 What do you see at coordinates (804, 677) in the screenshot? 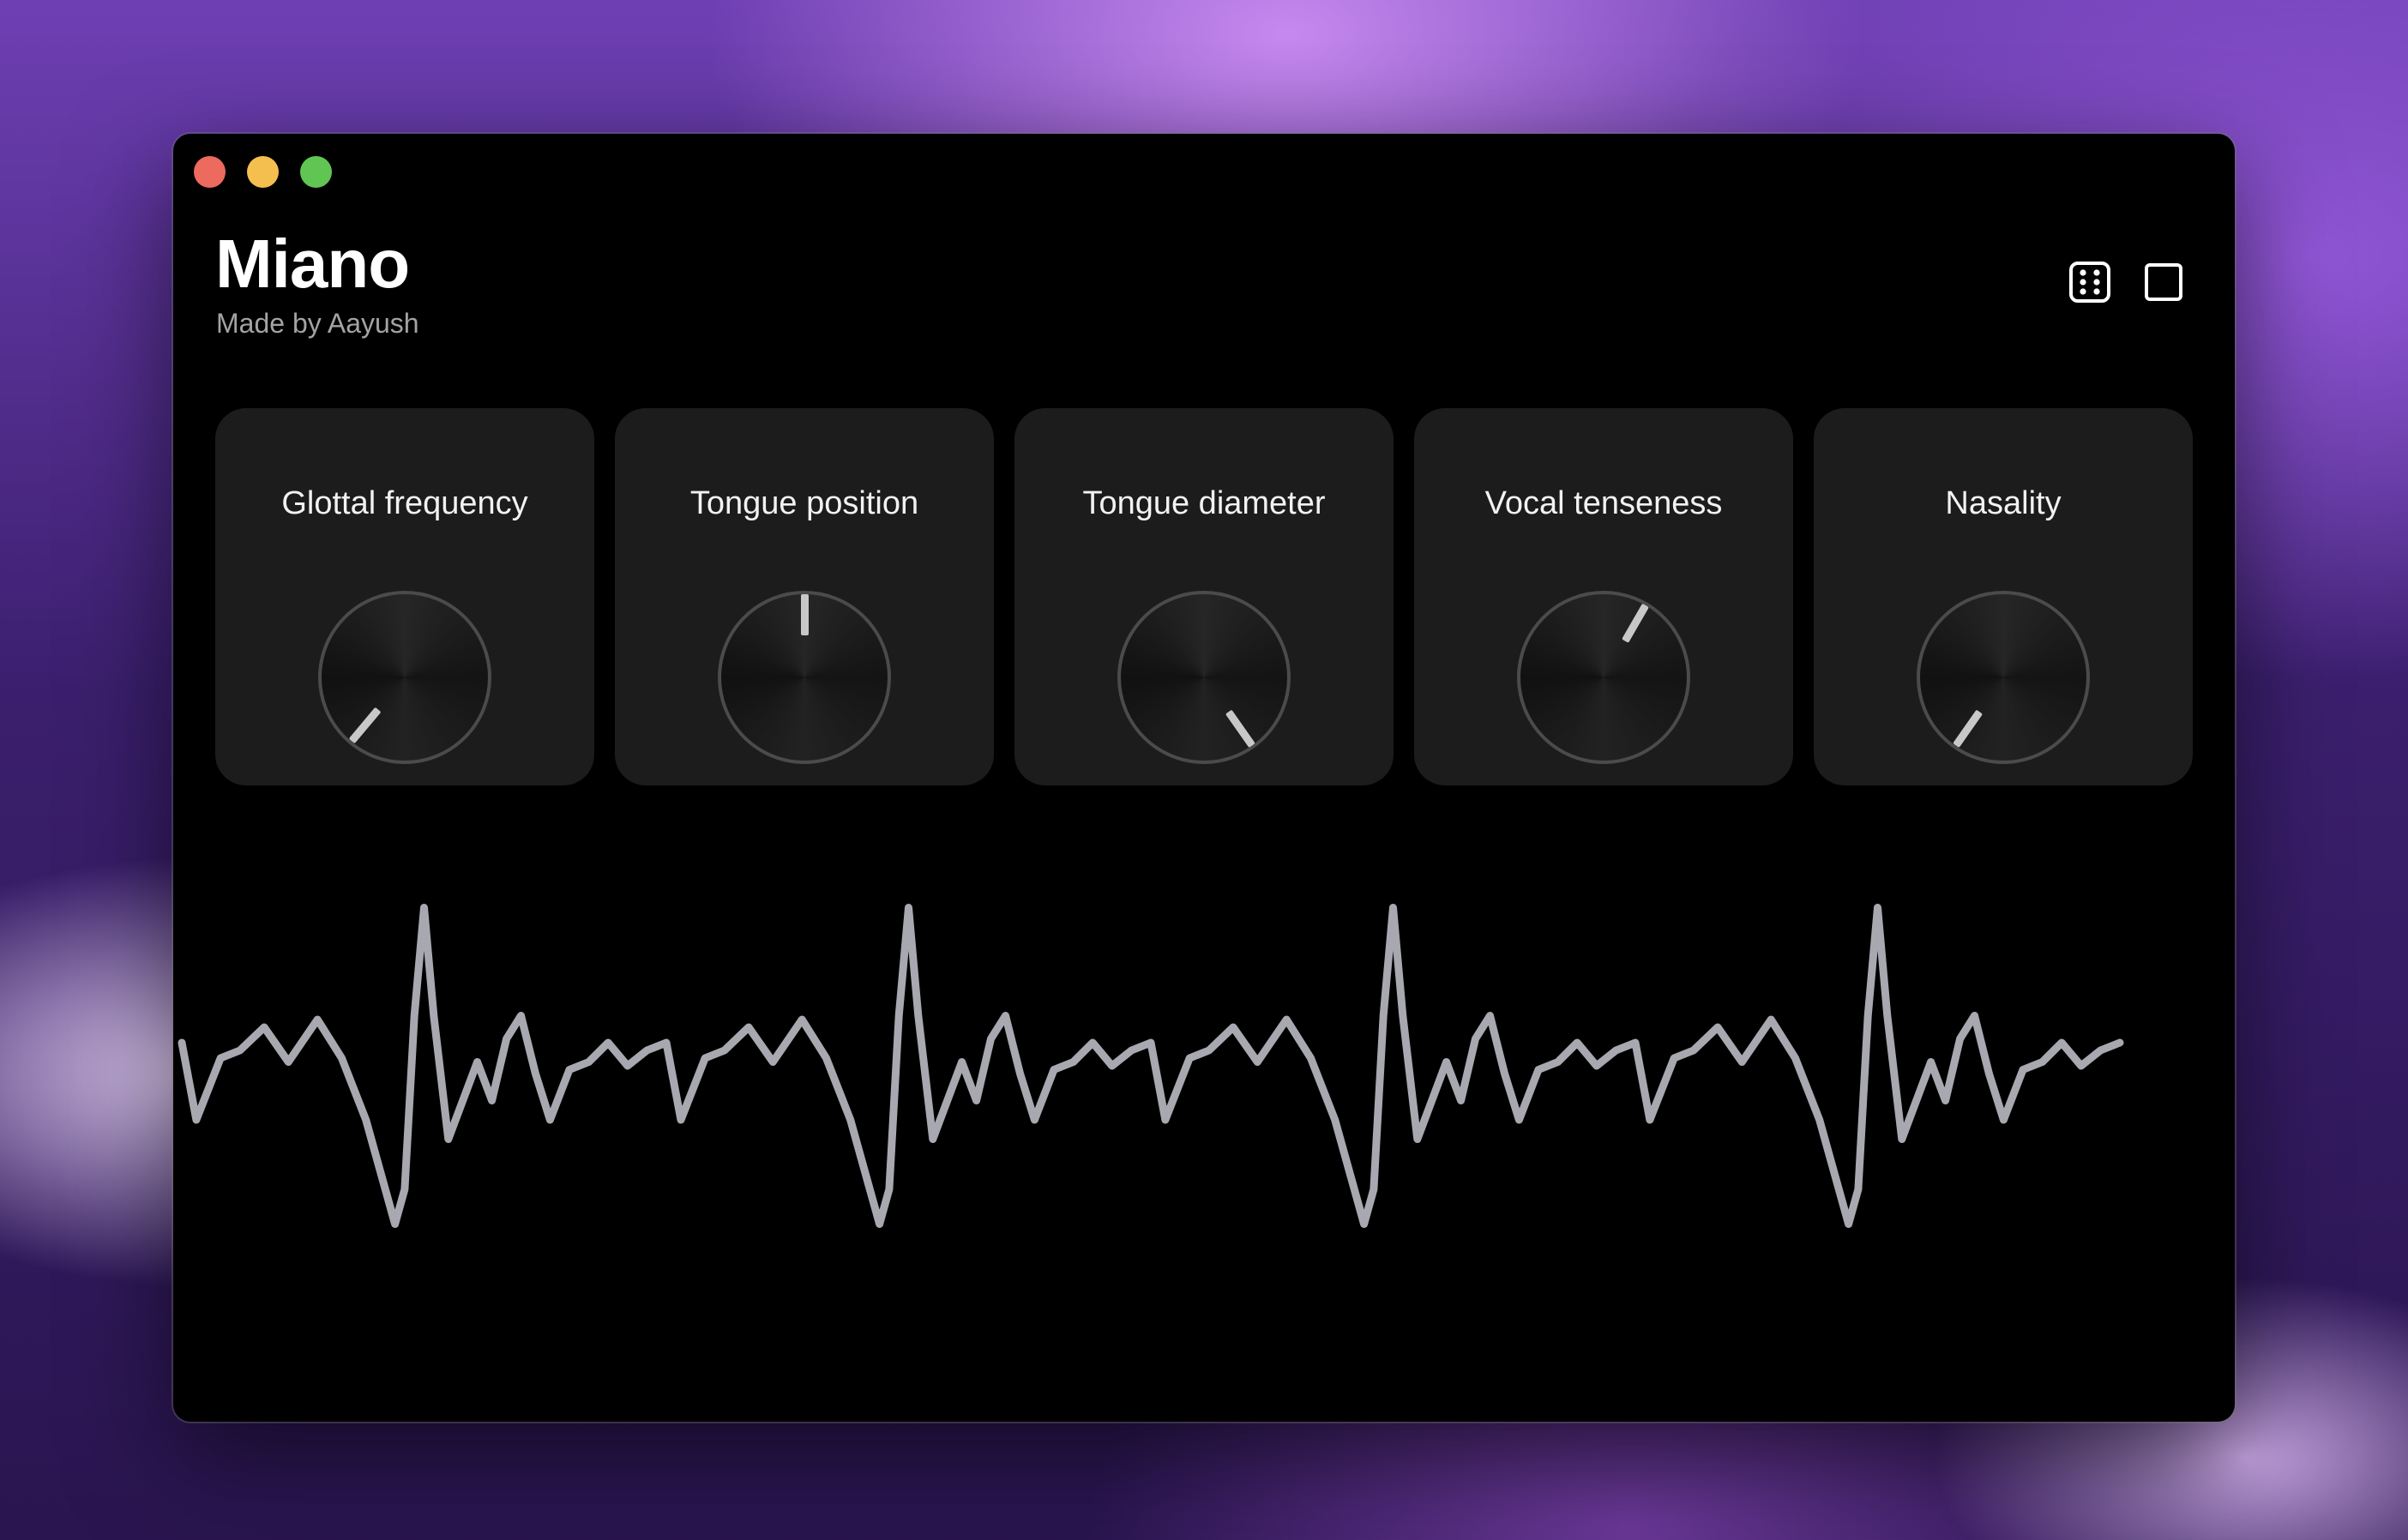
I see `tongue-position-knob` at bounding box center [804, 677].